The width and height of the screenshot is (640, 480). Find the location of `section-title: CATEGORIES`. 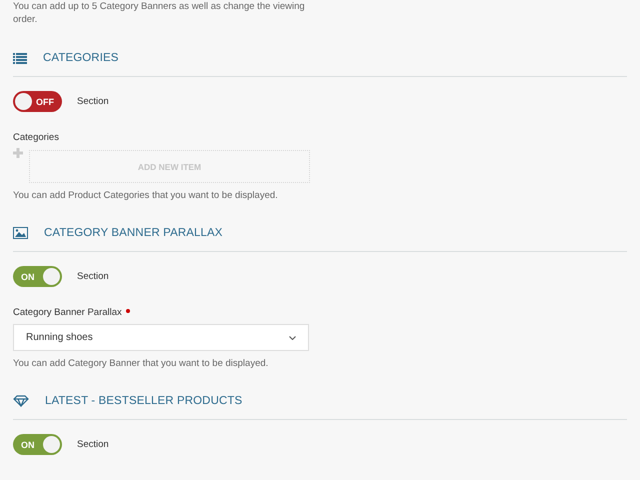

section-title: CATEGORIES is located at coordinates (81, 58).